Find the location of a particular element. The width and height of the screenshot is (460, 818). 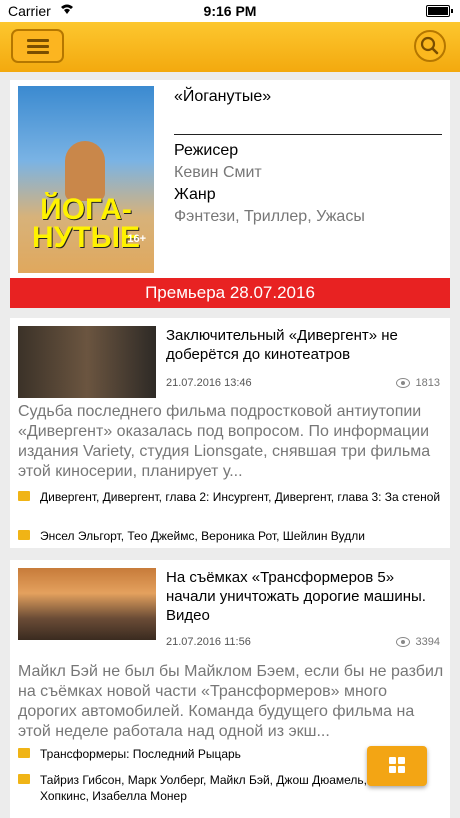

news-date: 21.07.2016 13:46 is located at coordinates (209, 383).